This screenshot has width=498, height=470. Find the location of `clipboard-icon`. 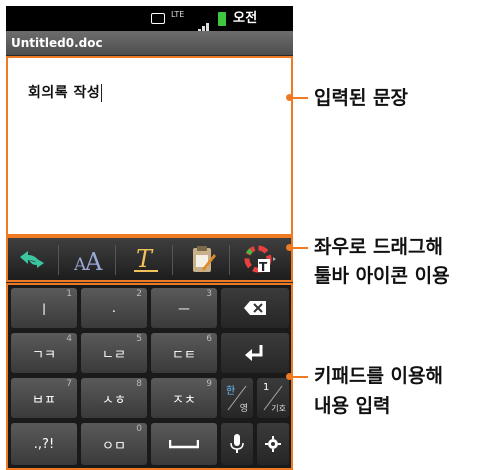

clipboard-icon is located at coordinates (205, 260).